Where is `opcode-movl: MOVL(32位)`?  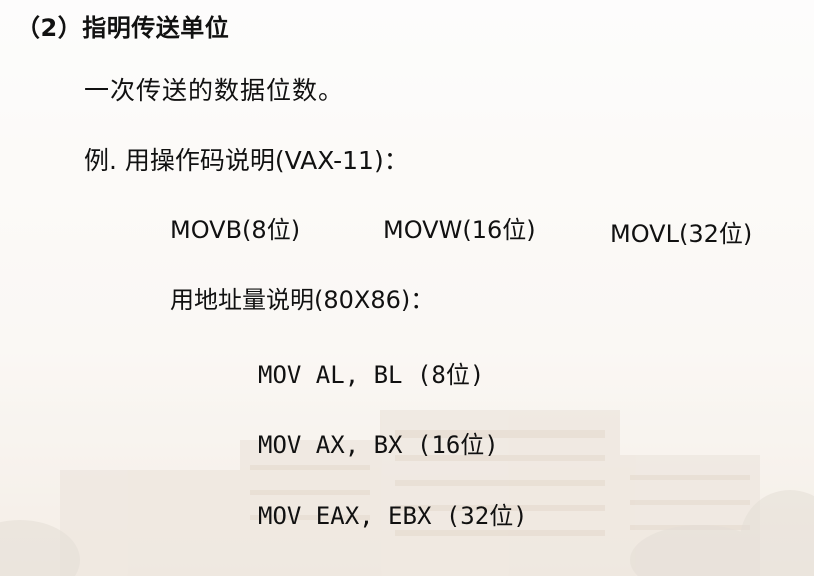
opcode-movl: MOVL(32位) is located at coordinates (681, 234).